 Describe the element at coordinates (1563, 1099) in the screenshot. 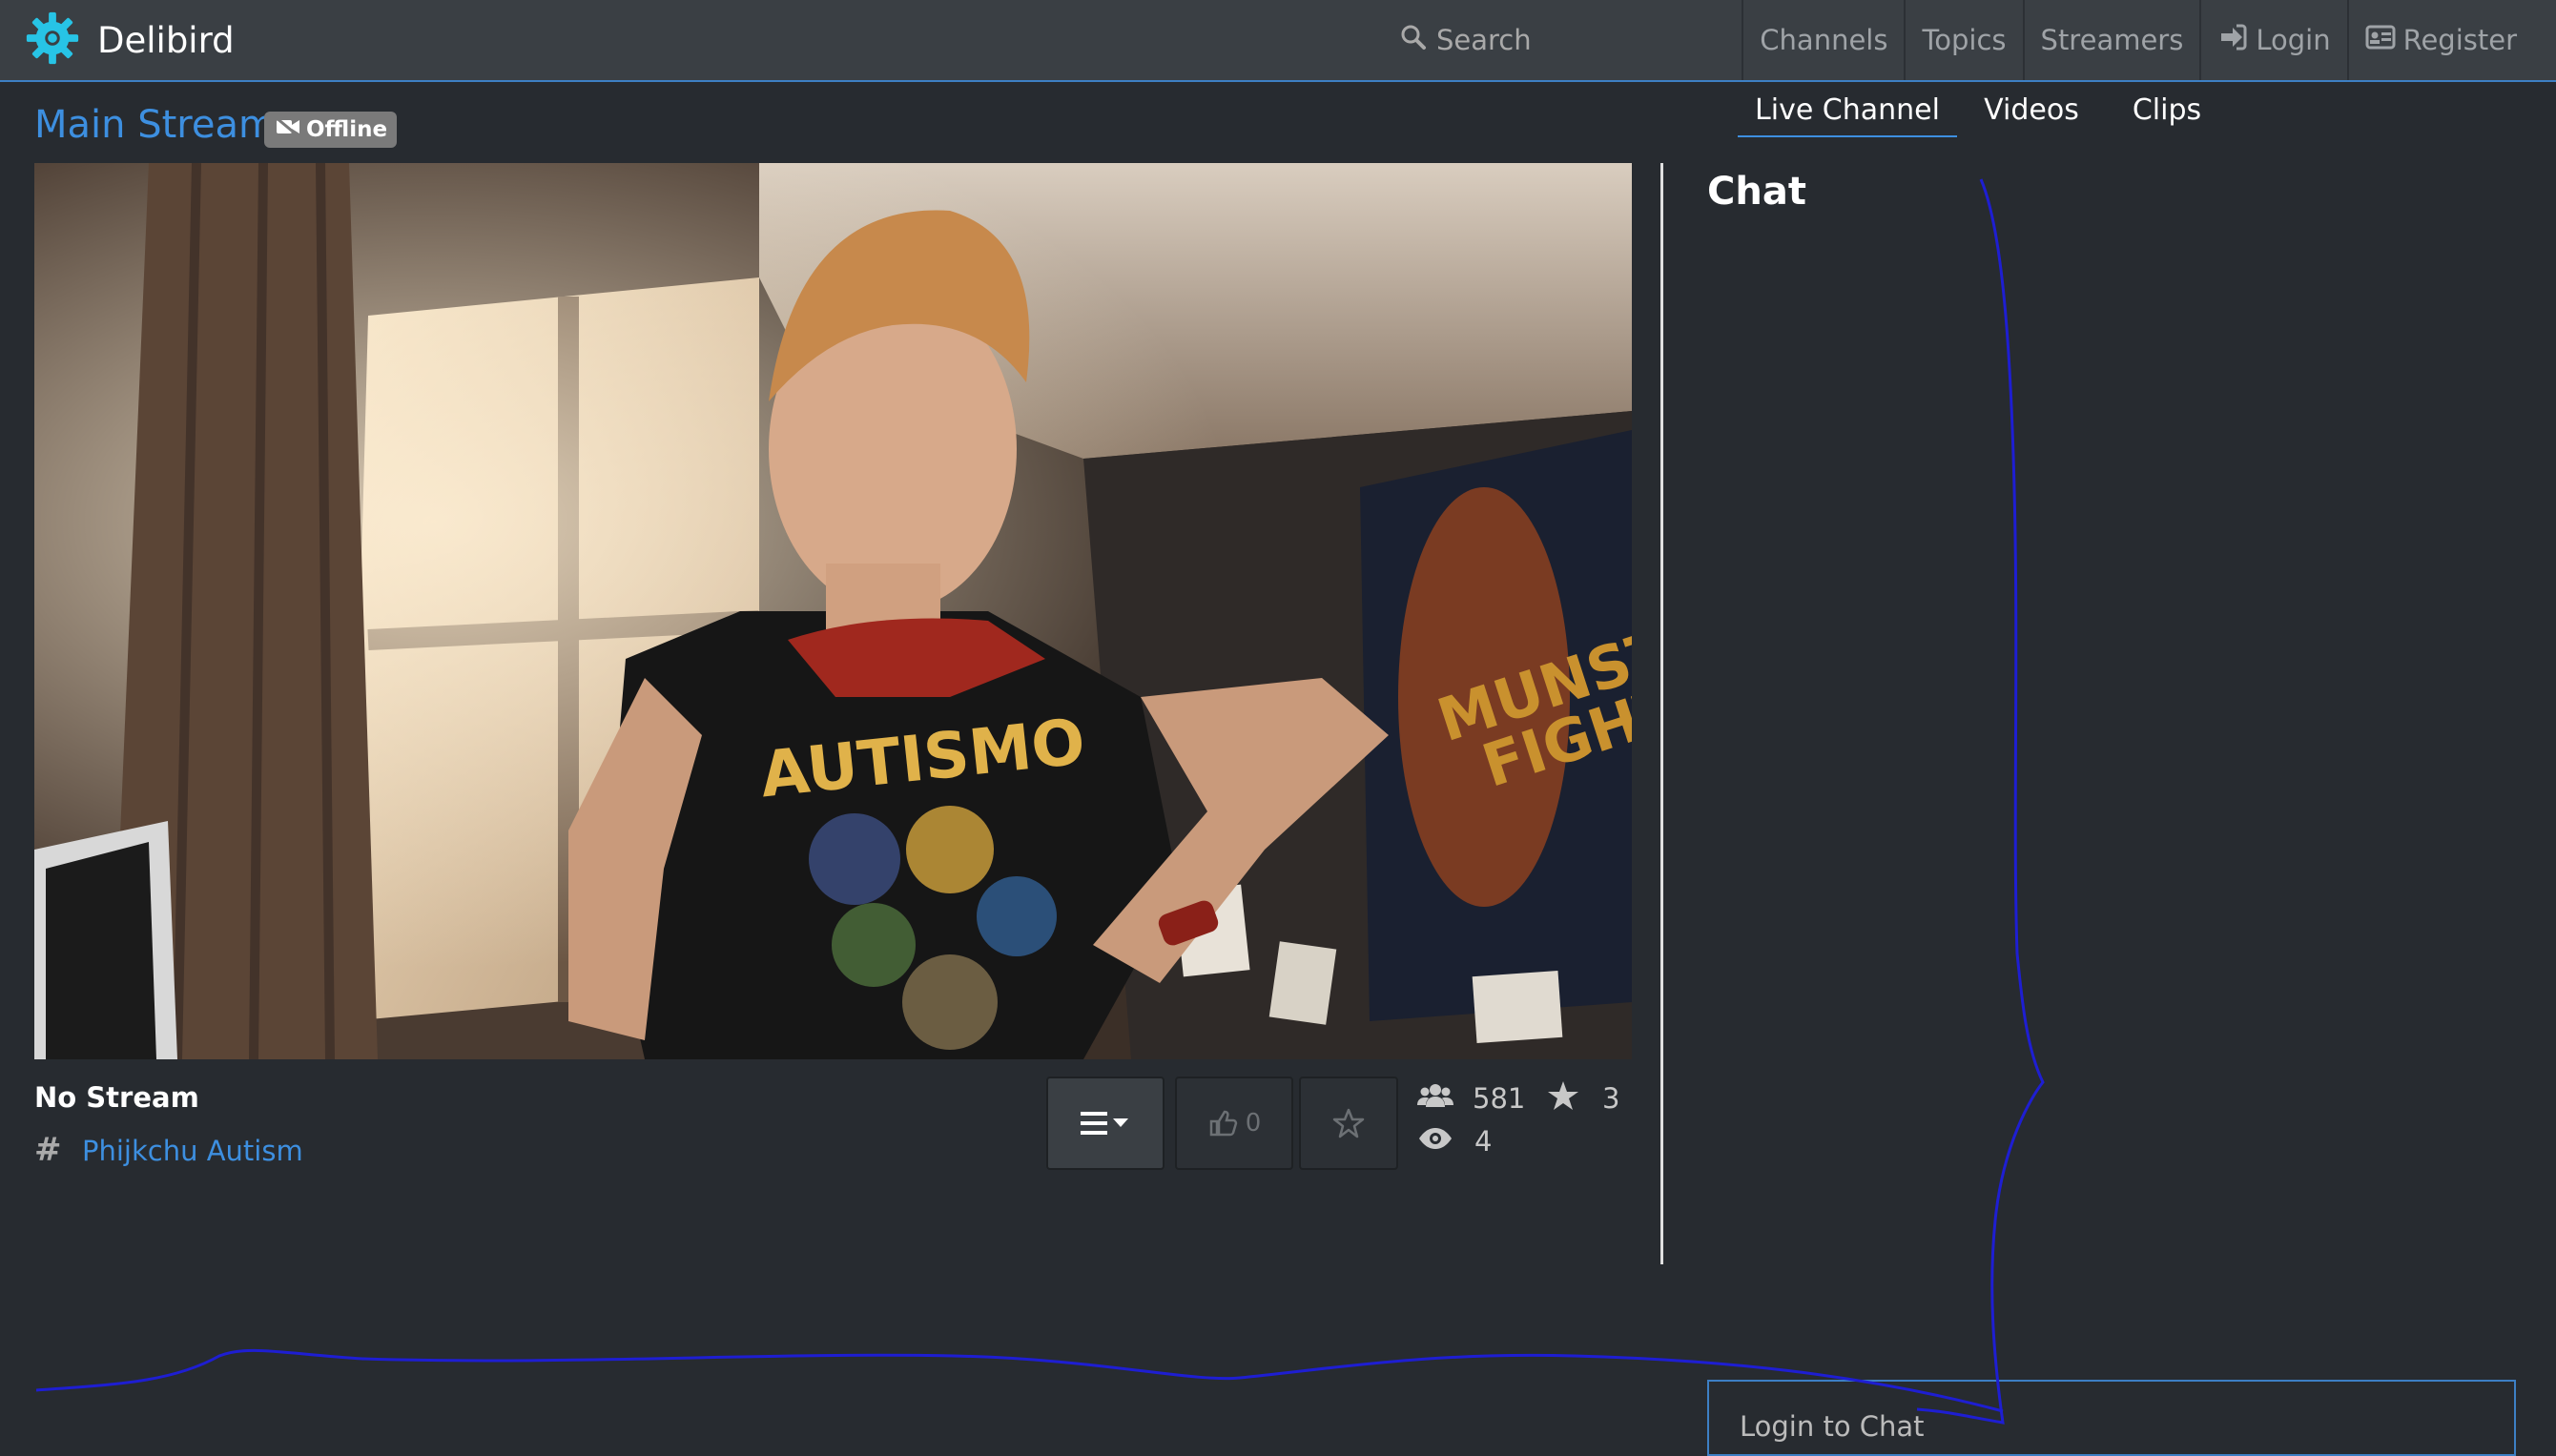

I see `star-icon` at that location.